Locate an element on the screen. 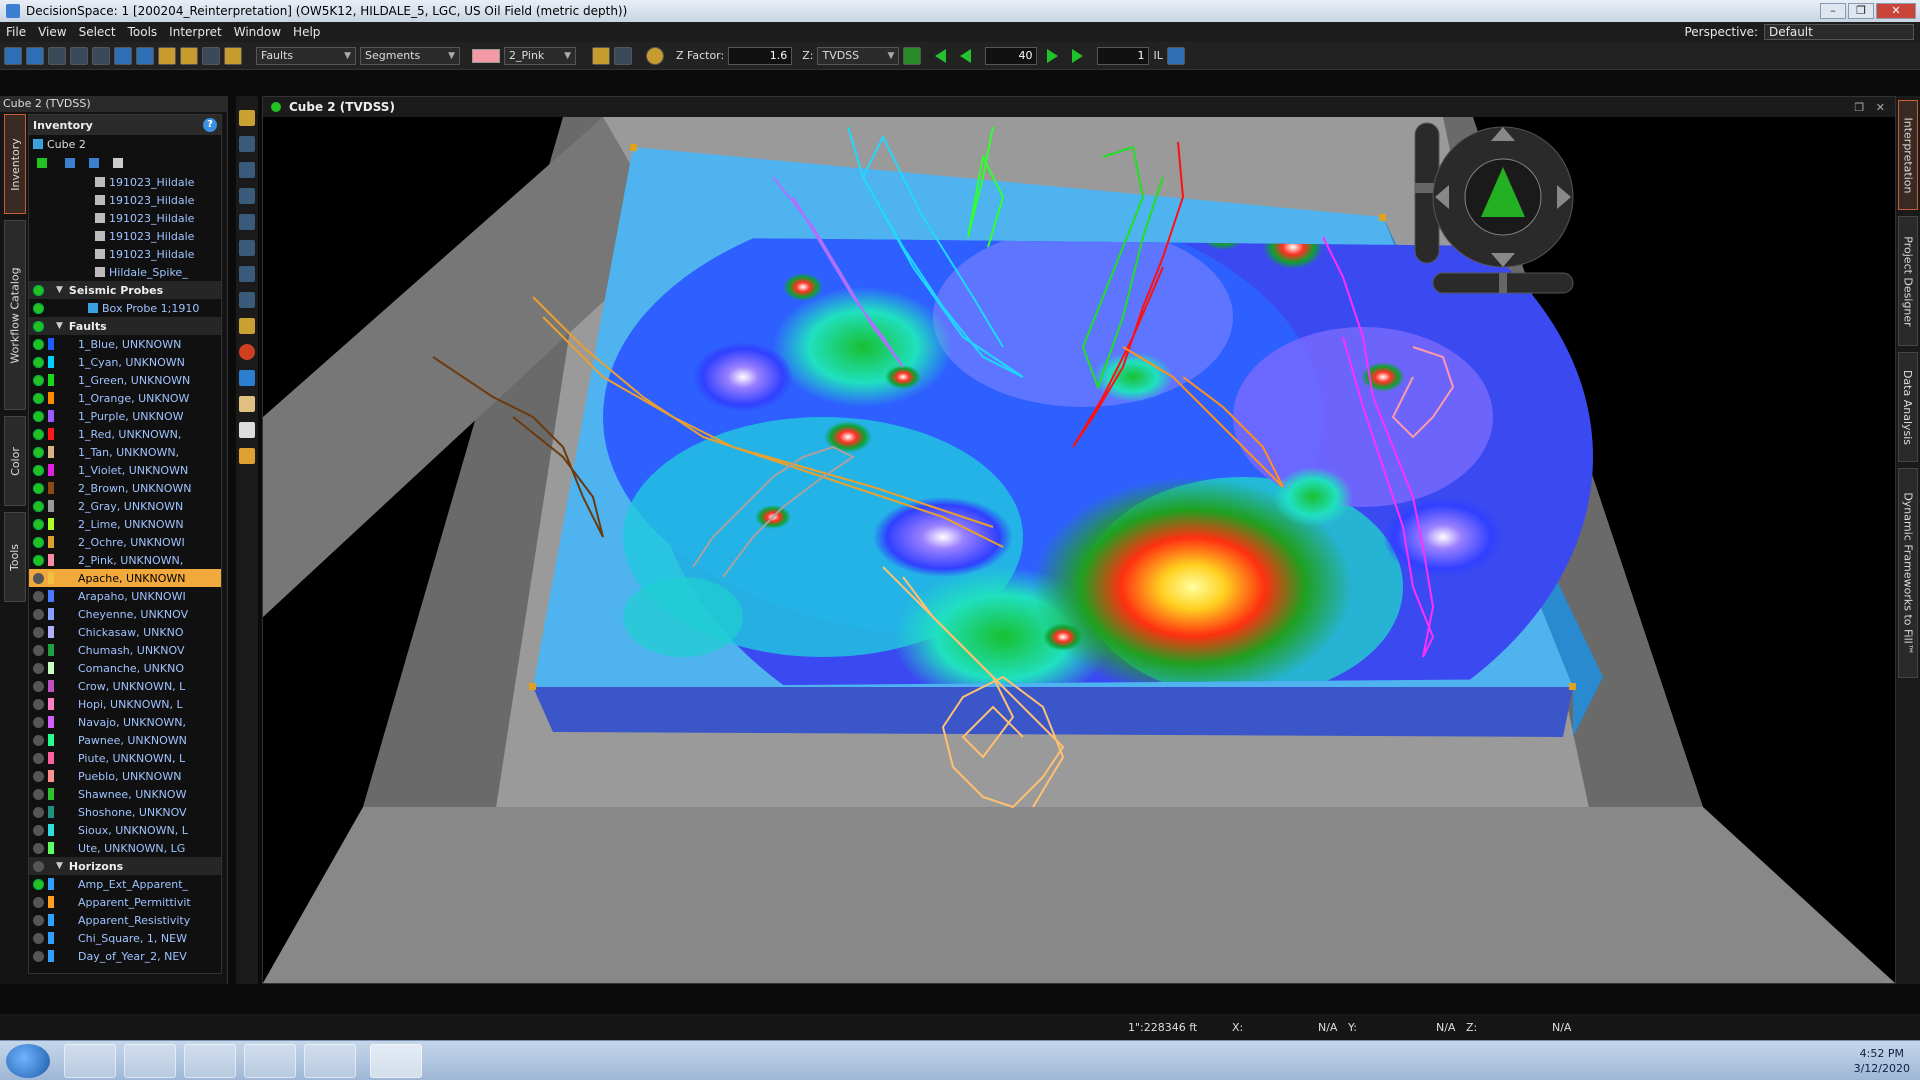 The width and height of the screenshot is (1920, 1080). fault-item: Ute, UNKNOWN, LG is located at coordinates (125, 848).